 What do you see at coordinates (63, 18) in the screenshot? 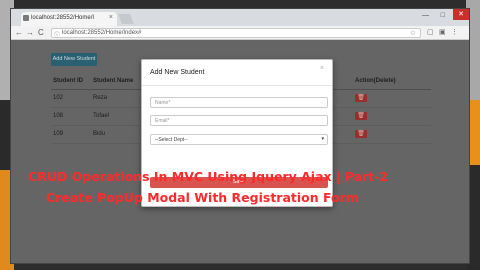
I see `tab-title: localhost:28552/Home/I` at bounding box center [63, 18].